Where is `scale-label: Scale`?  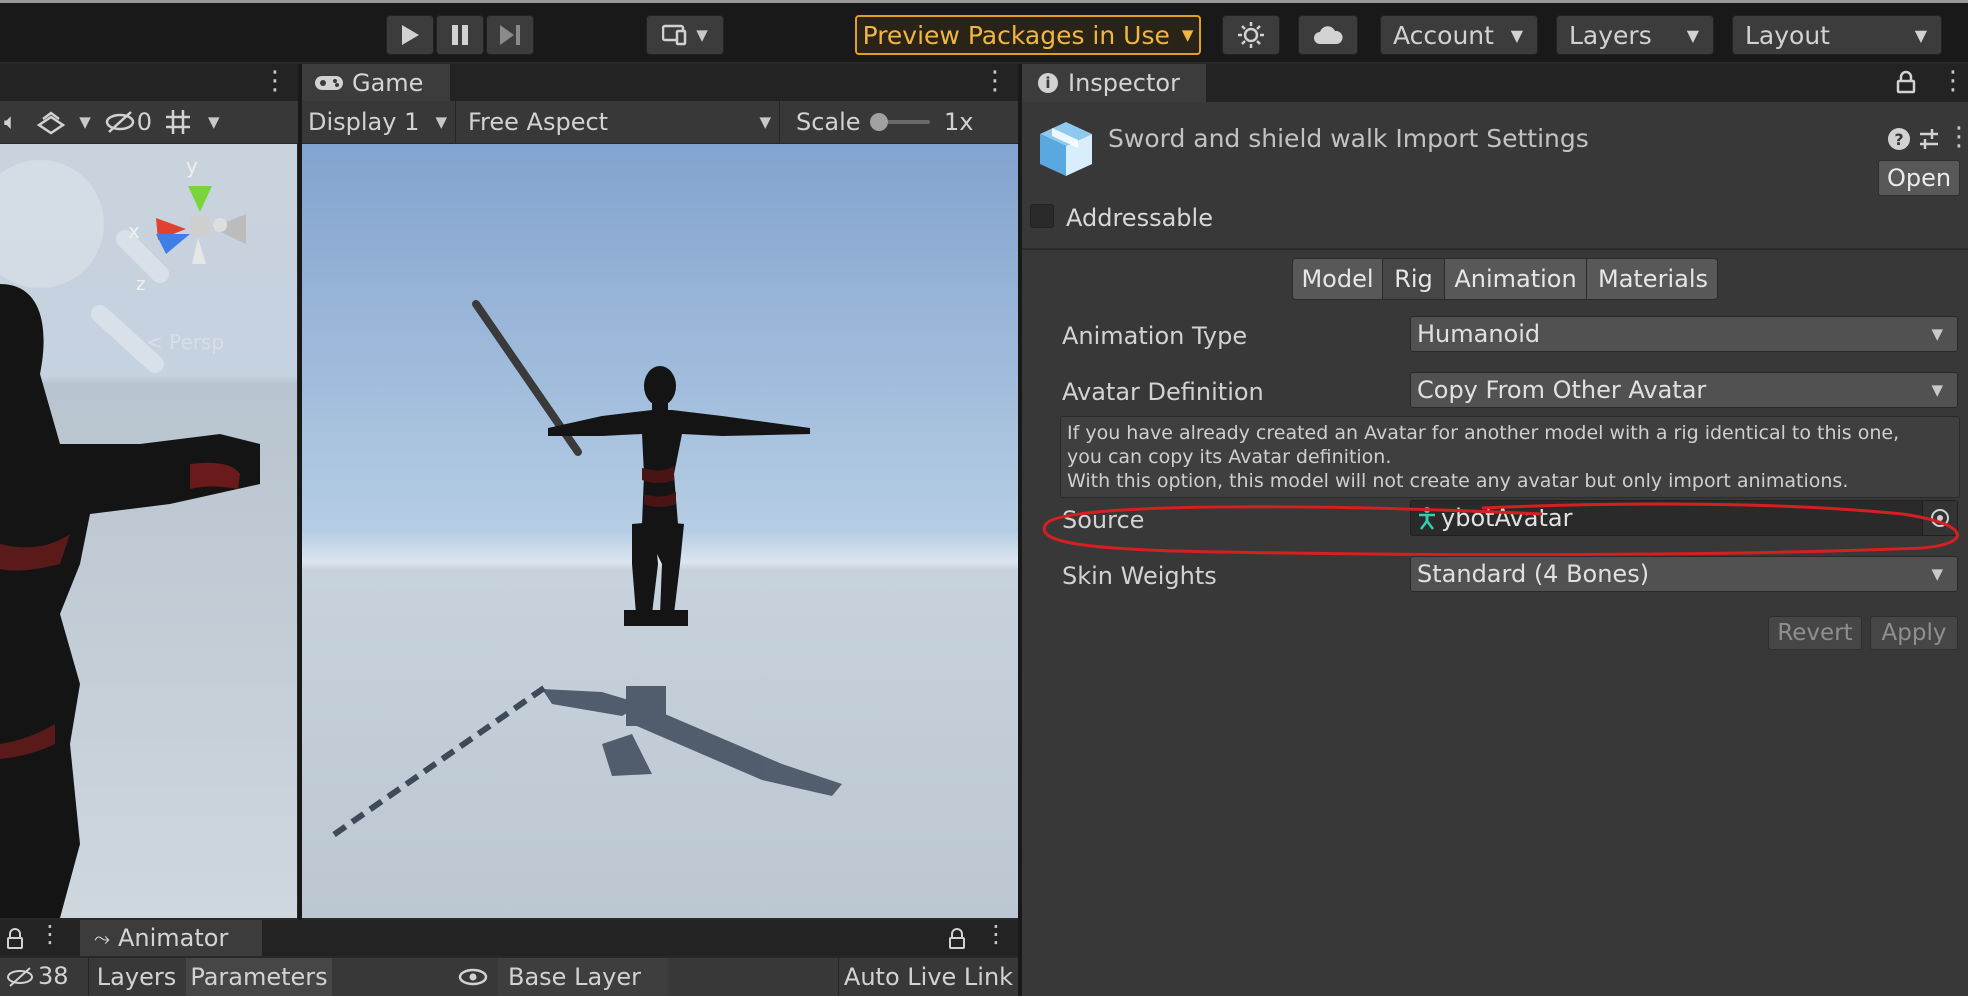 scale-label: Scale is located at coordinates (828, 122).